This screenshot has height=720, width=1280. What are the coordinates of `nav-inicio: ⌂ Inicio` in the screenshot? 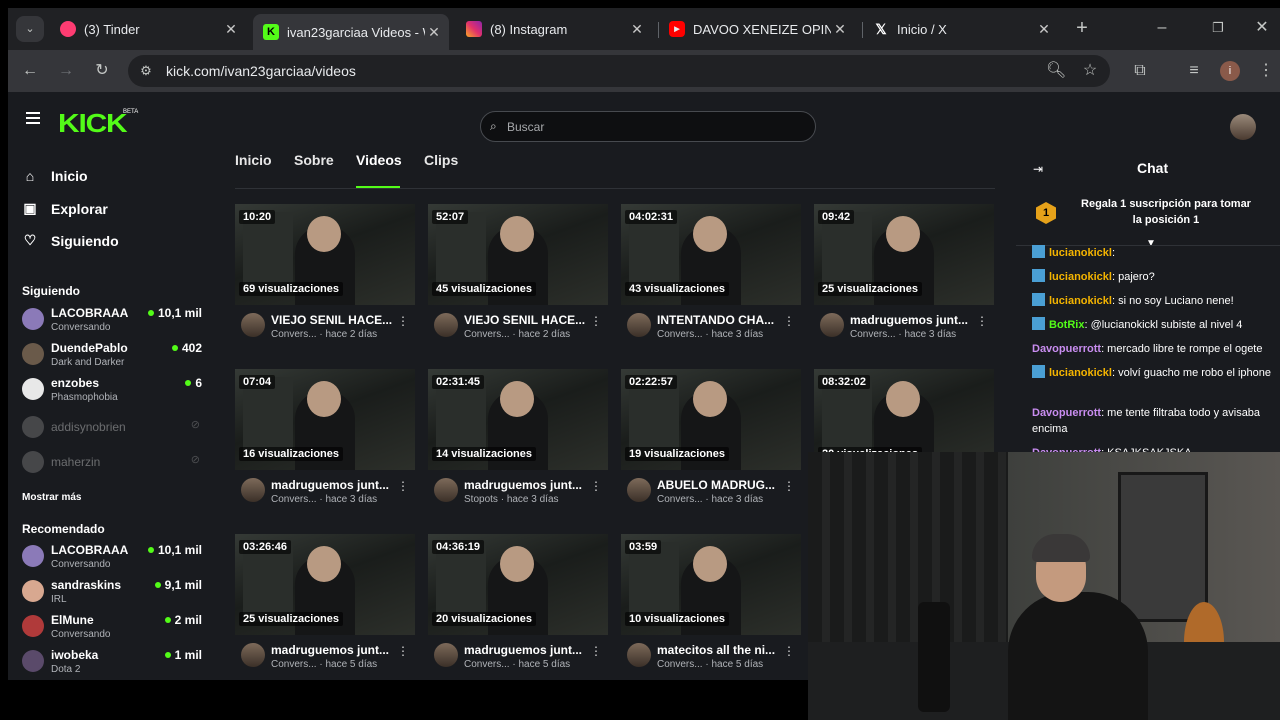 It's located at (55, 176).